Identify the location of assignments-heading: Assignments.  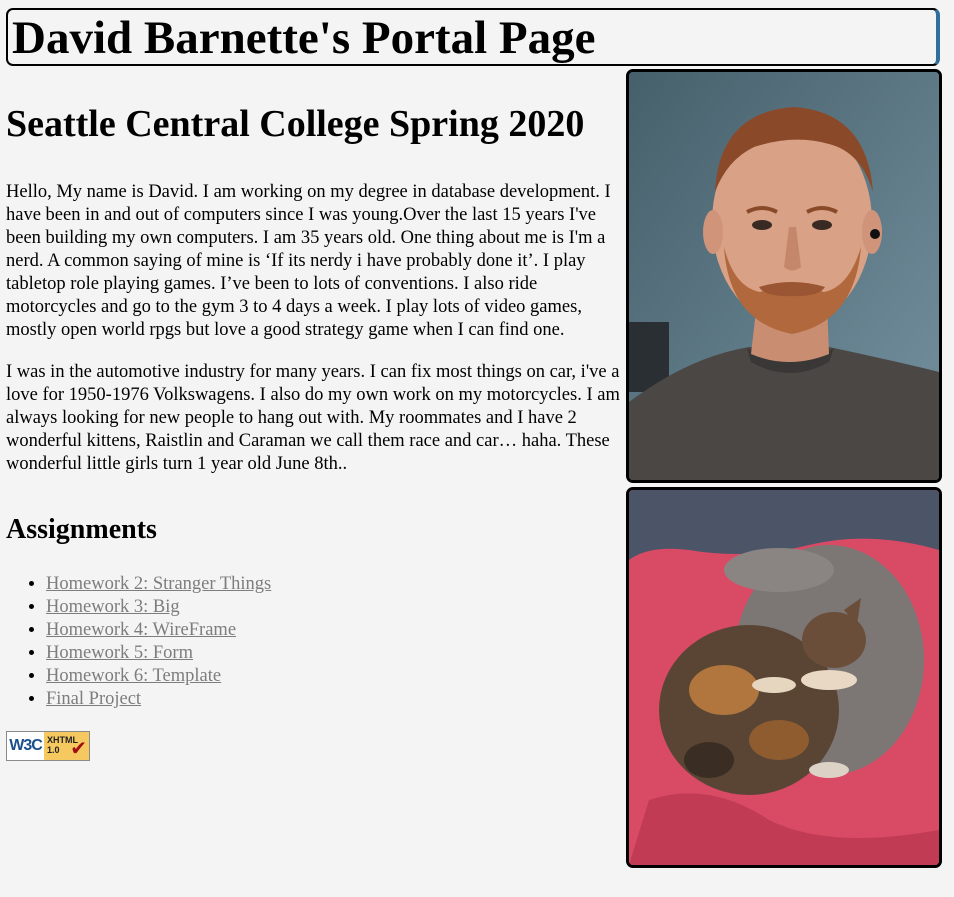
(81, 529).